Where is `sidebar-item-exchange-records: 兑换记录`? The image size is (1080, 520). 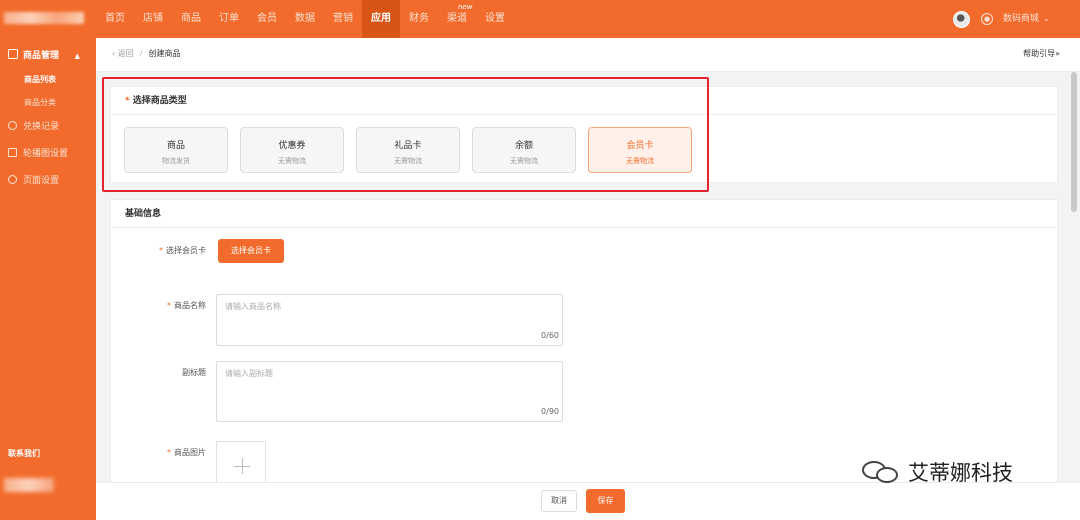 sidebar-item-exchange-records: 兑换记录 is located at coordinates (33, 127).